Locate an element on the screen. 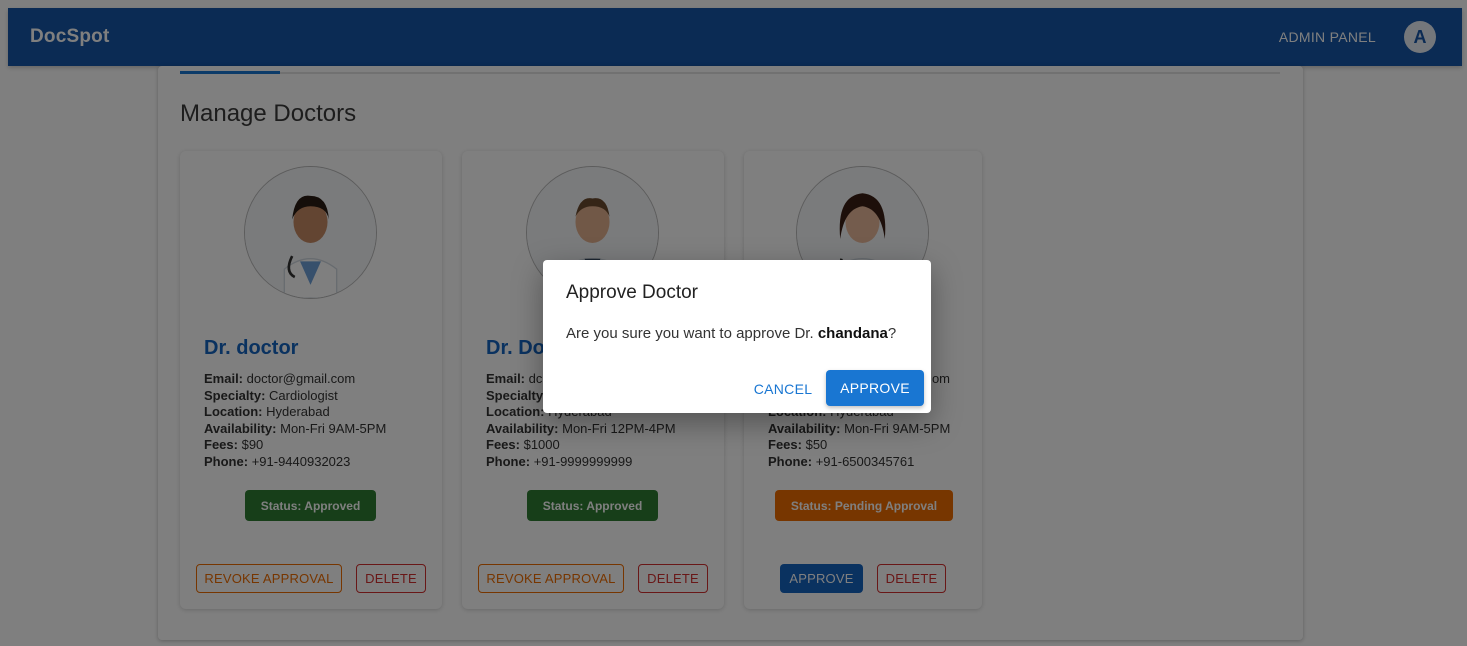 Image resolution: width=1467 pixels, height=646 pixels. confirm-approve-button: APPROVE is located at coordinates (875, 388).